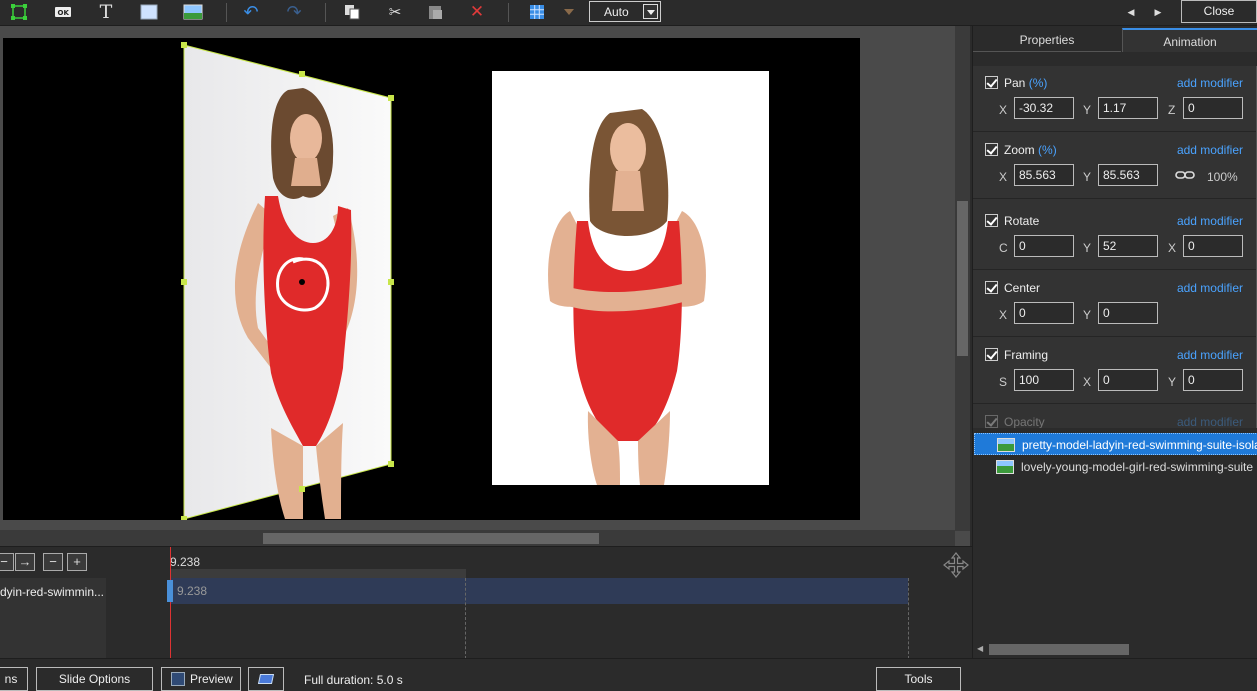  I want to click on timeline-time: 9.238, so click(185, 562).